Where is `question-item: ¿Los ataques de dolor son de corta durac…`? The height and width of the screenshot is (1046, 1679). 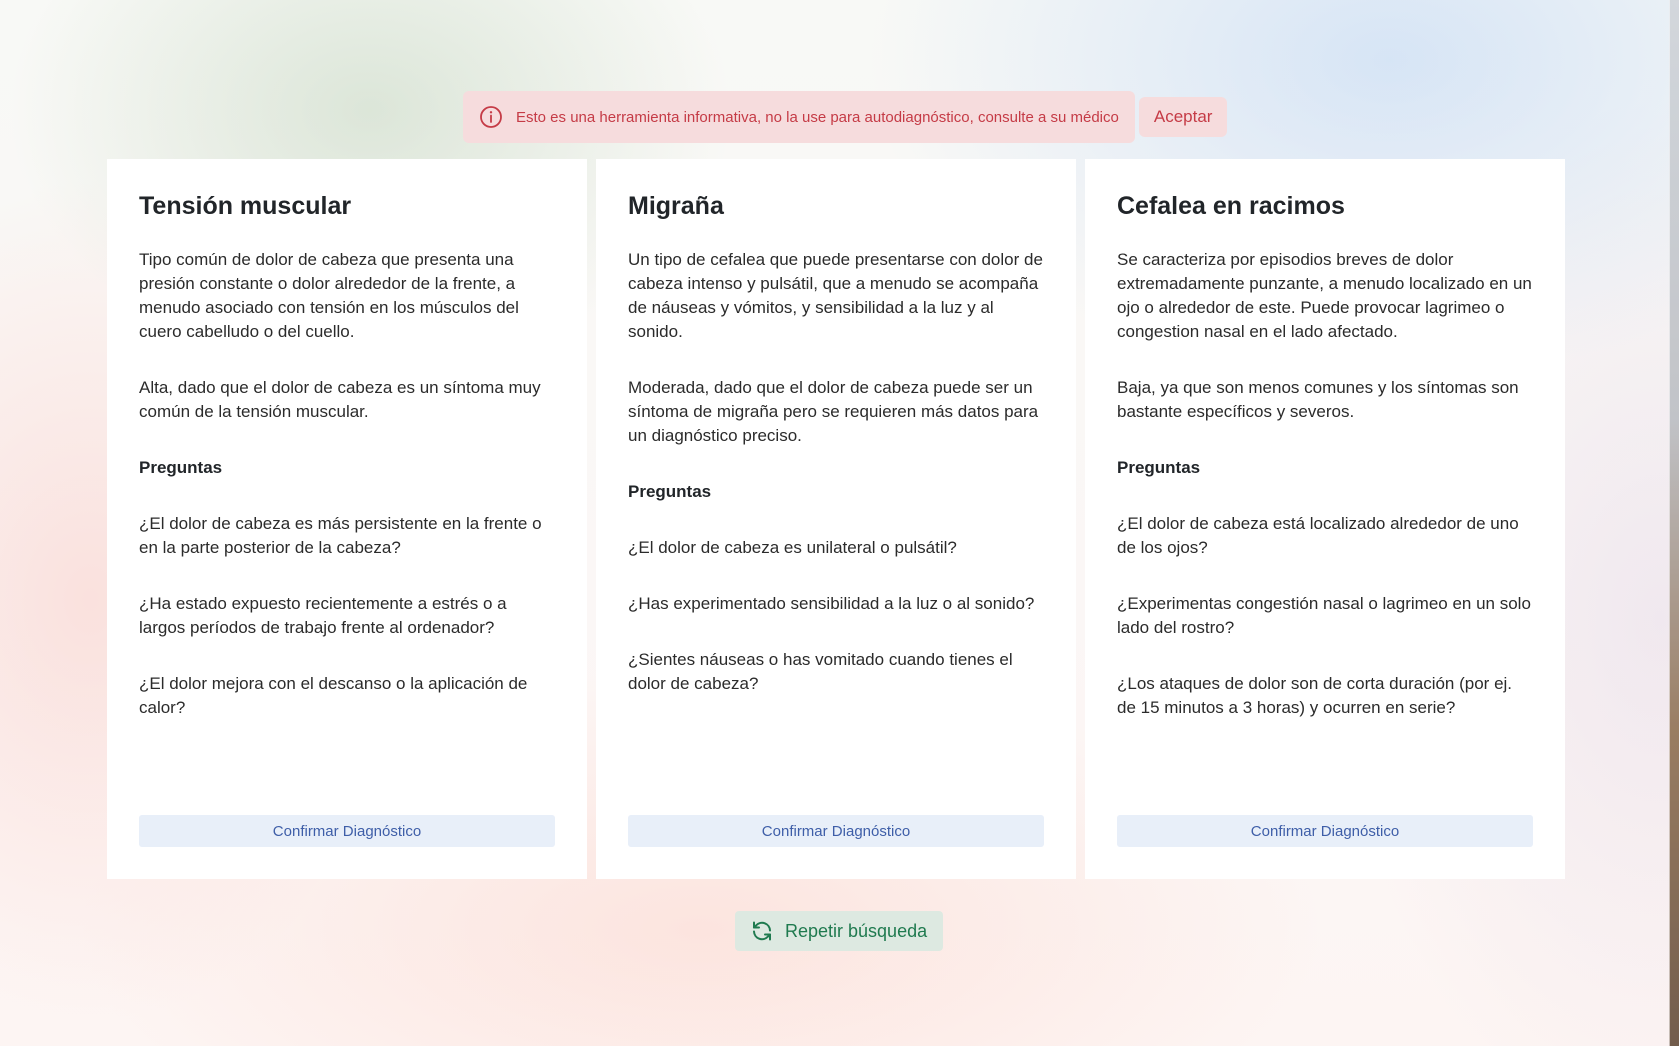
question-item: ¿Los ataques de dolor son de corta durac… is located at coordinates (1315, 695).